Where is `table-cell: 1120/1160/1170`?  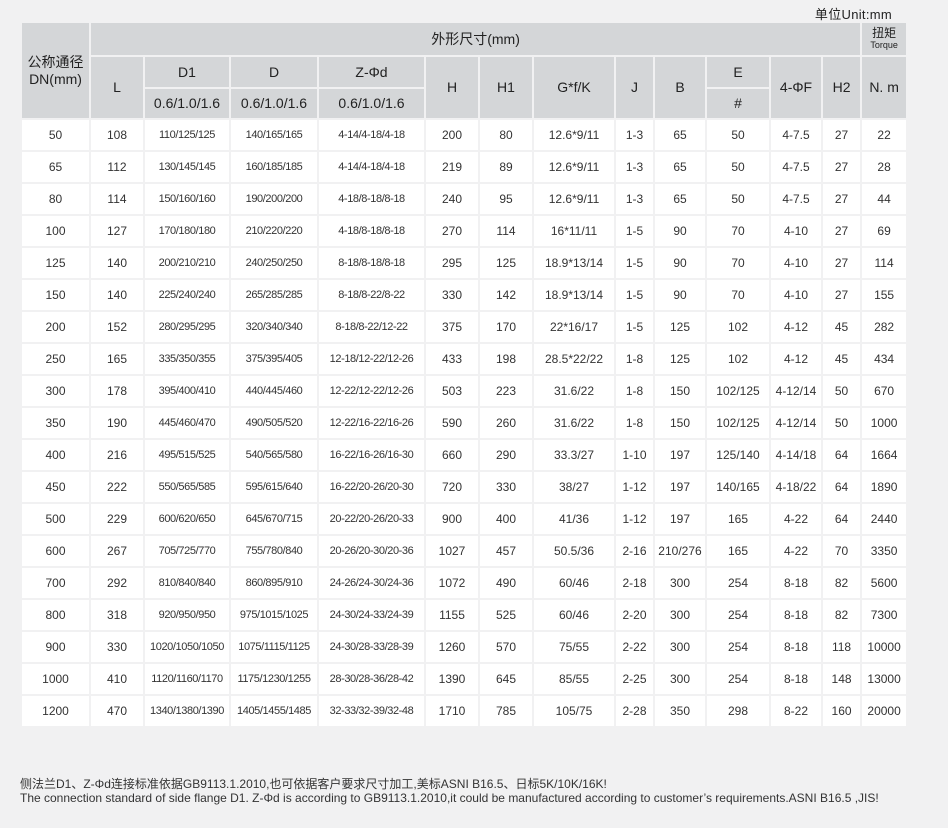 table-cell: 1120/1160/1170 is located at coordinates (187, 679).